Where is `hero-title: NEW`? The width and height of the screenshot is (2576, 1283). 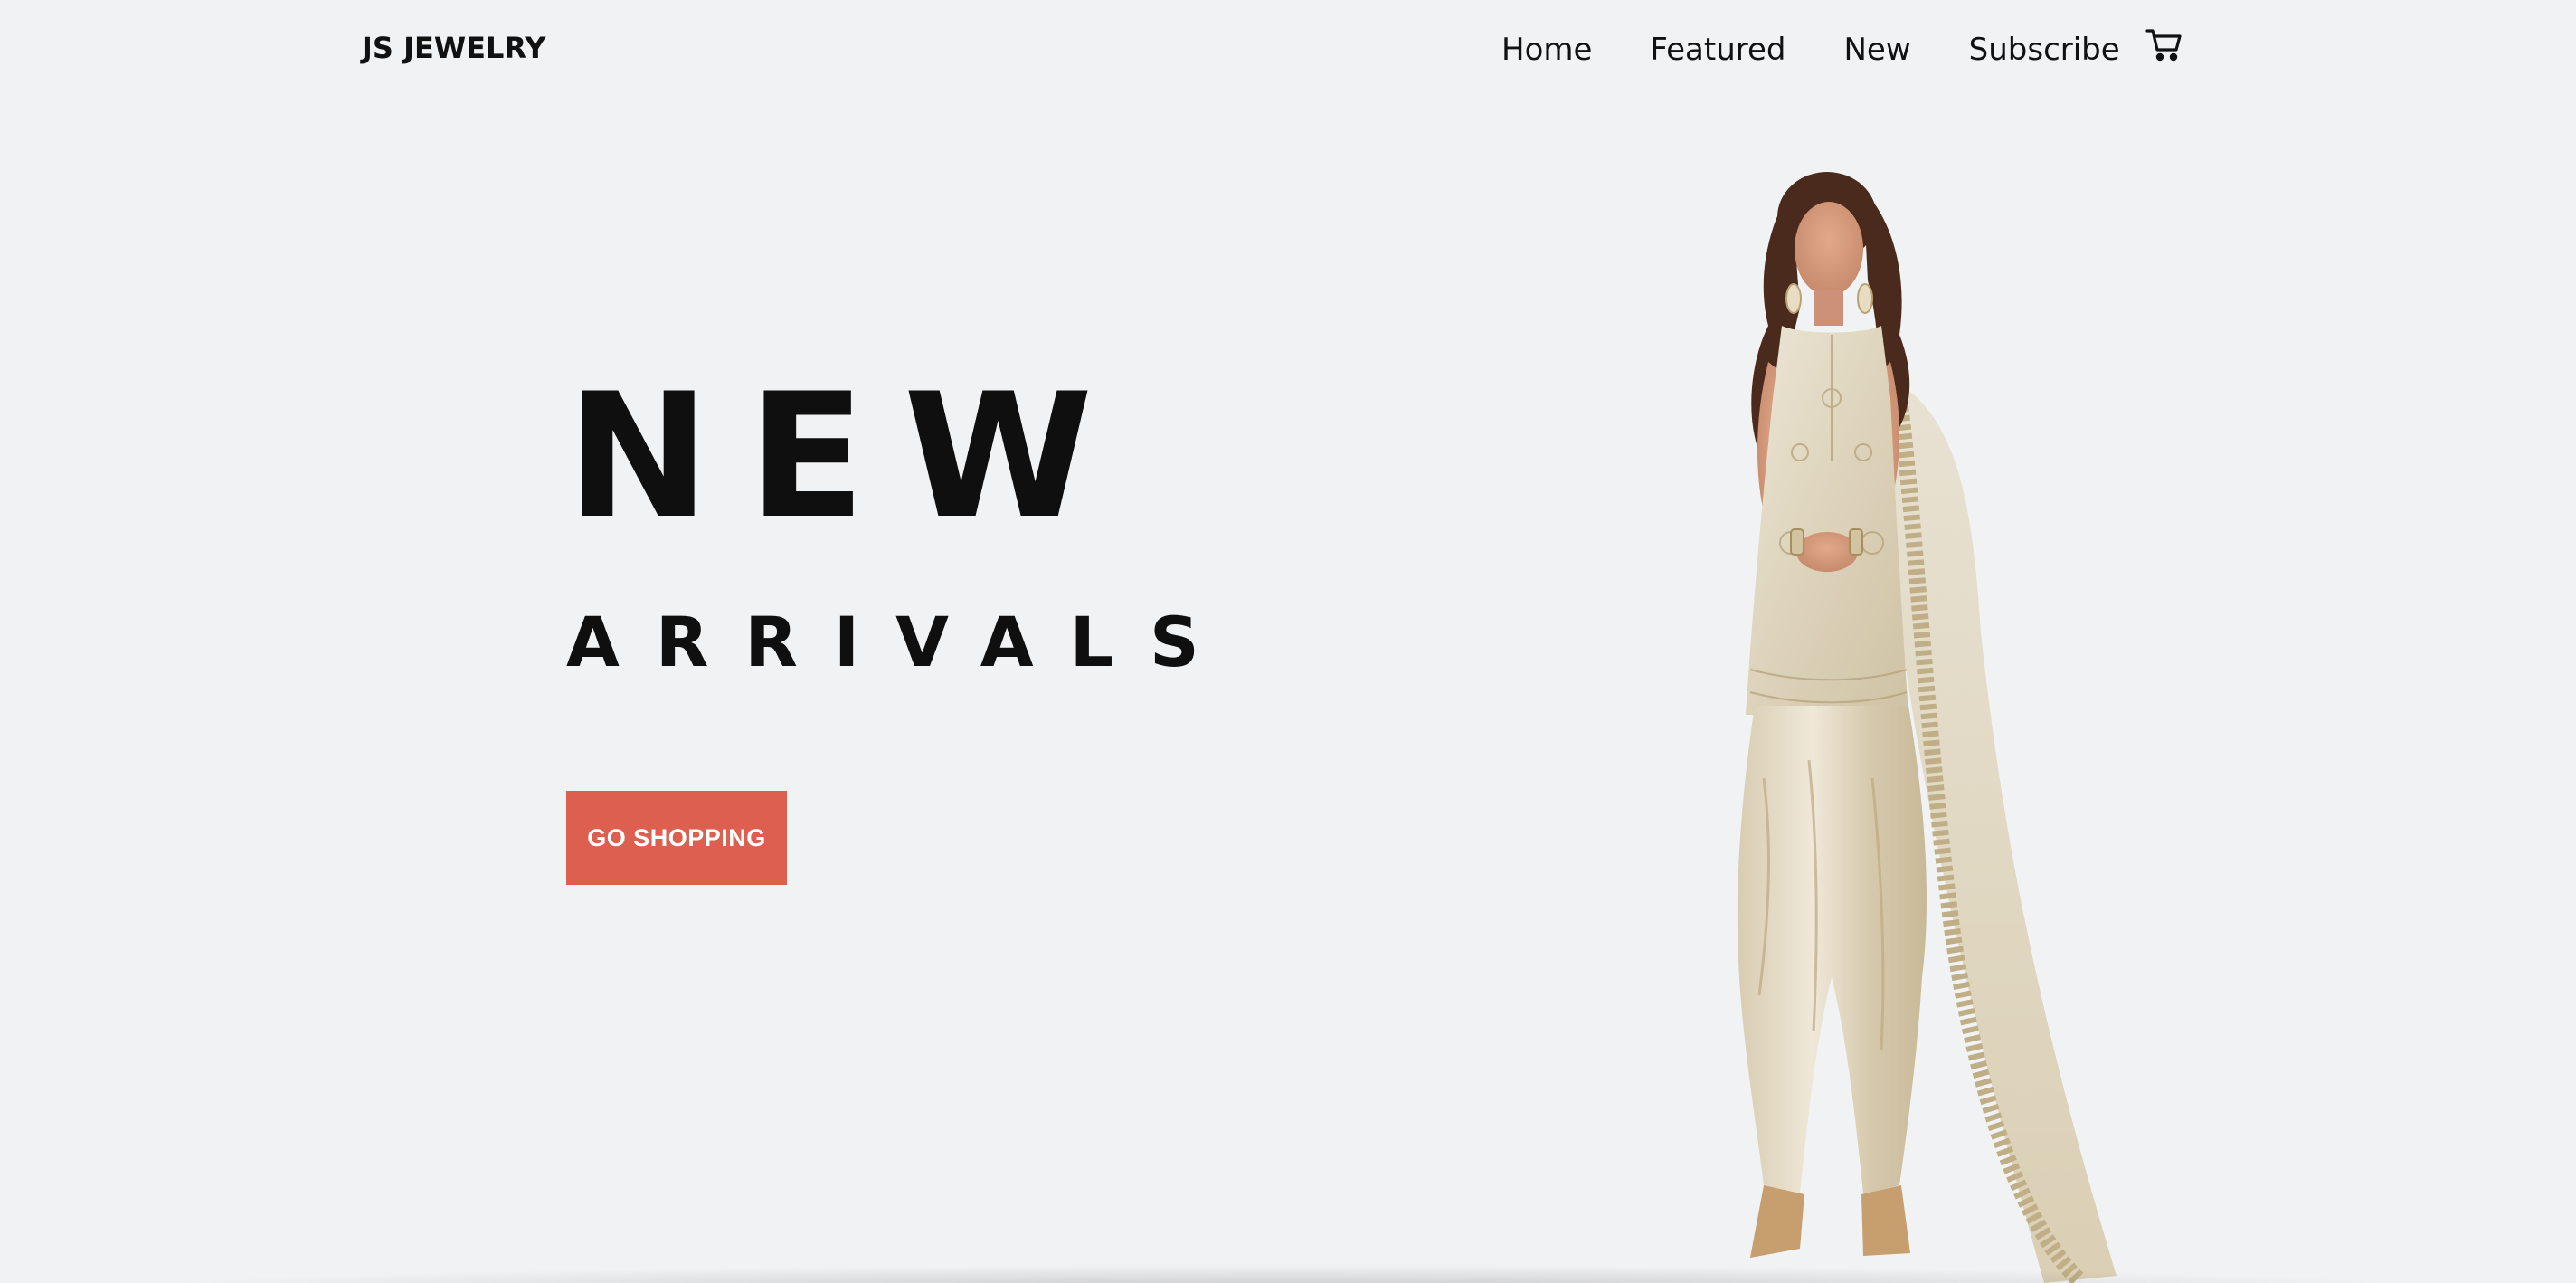
hero-title: NEW is located at coordinates (849, 456).